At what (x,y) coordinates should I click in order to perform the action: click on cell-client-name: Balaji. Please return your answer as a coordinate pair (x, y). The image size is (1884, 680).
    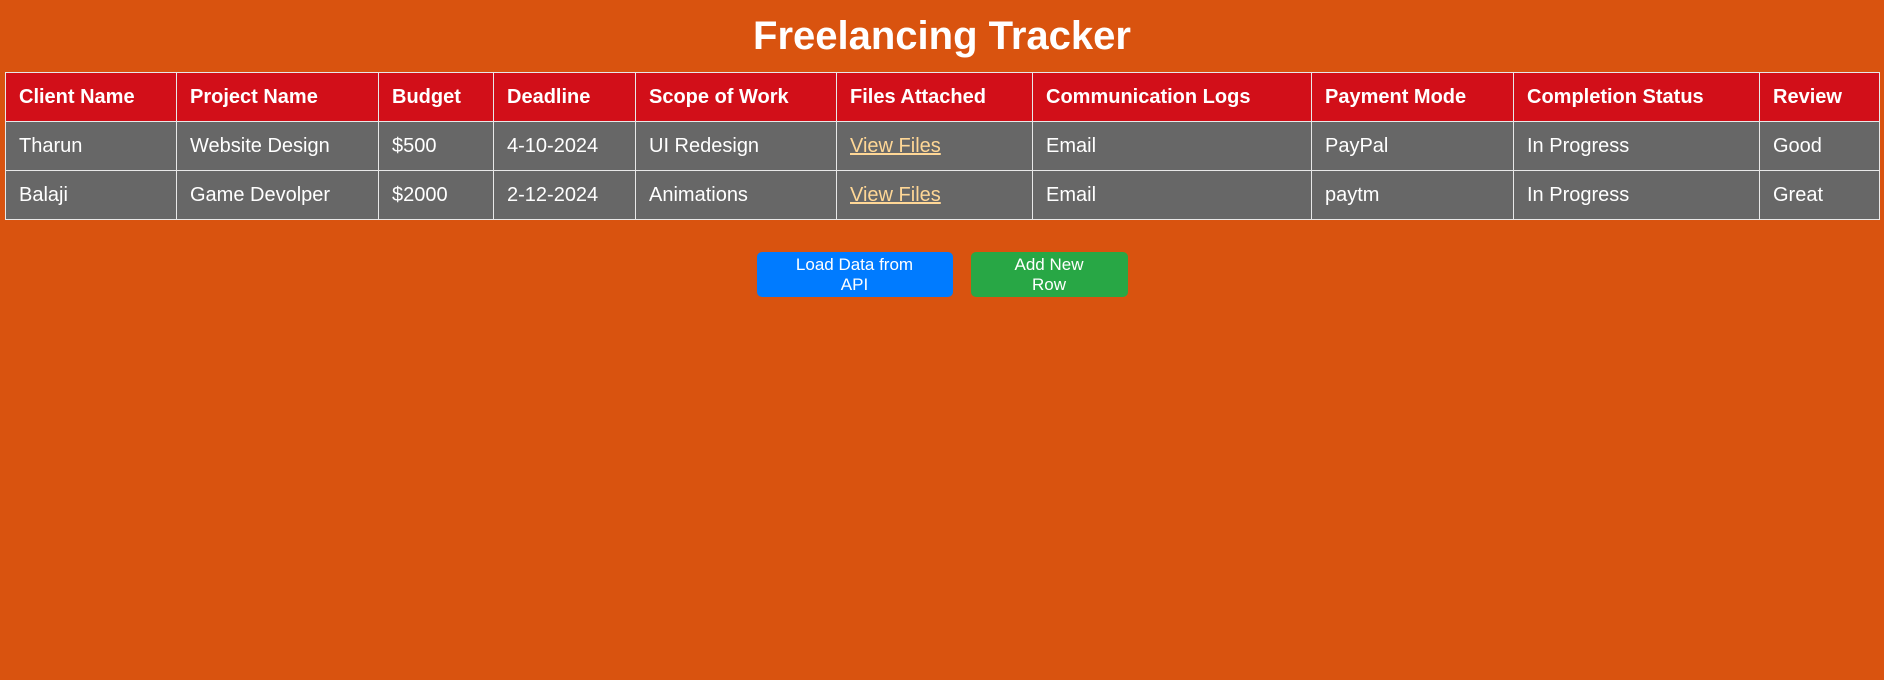
    Looking at the image, I should click on (91, 195).